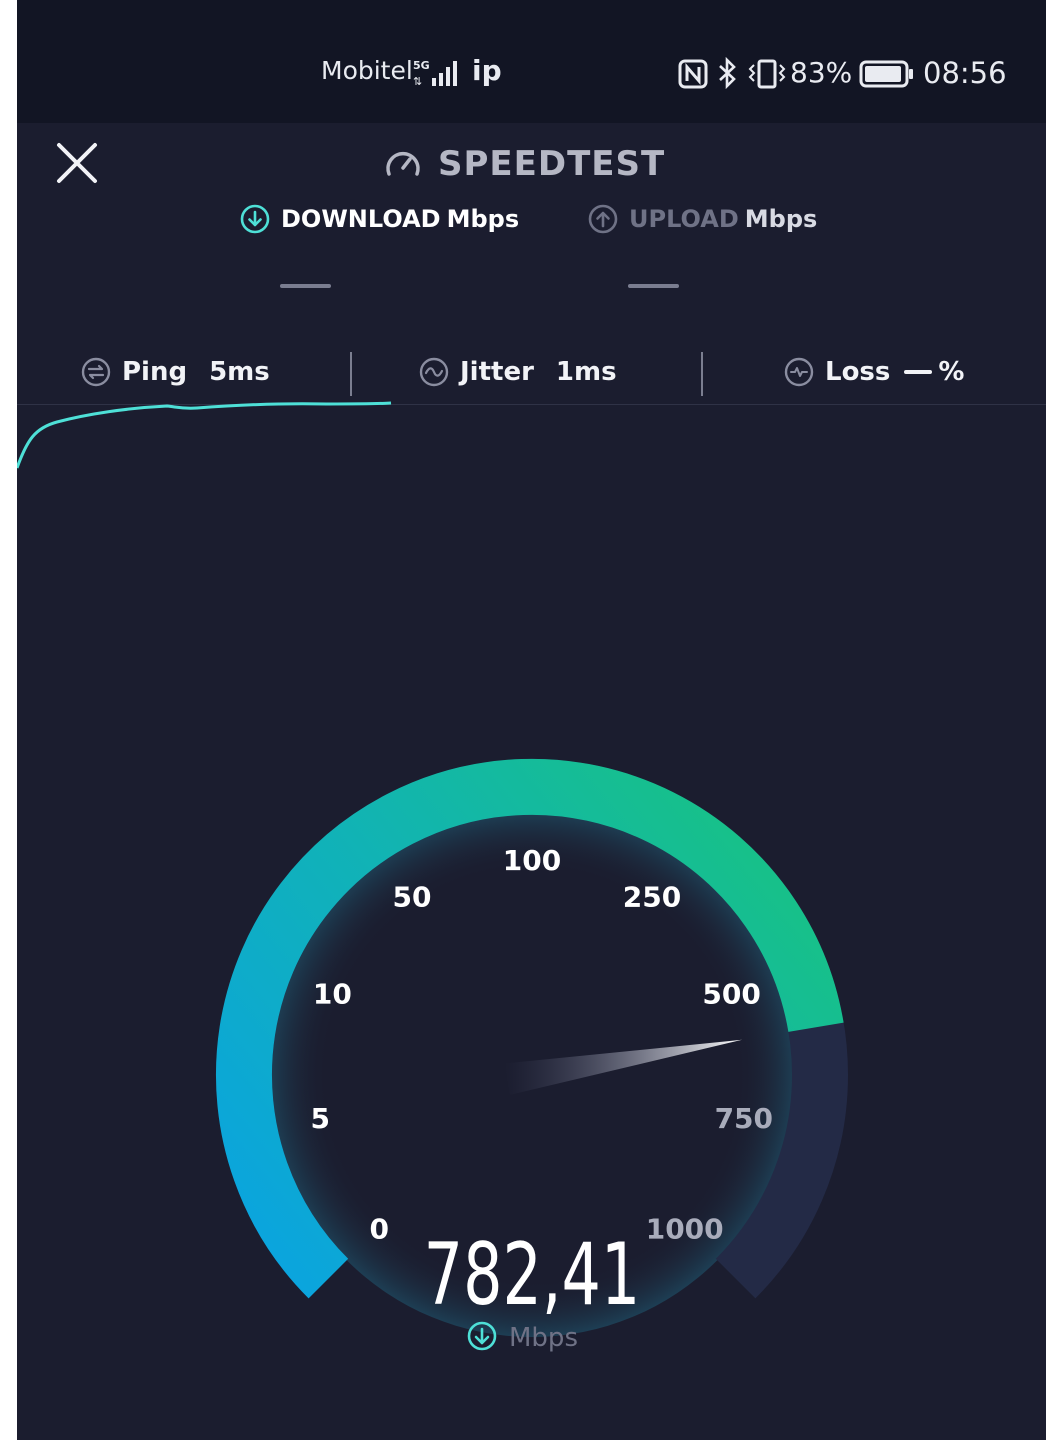 This screenshot has height=1440, width=1046. Describe the element at coordinates (204, 435) in the screenshot. I see `live-speed-graph` at that location.